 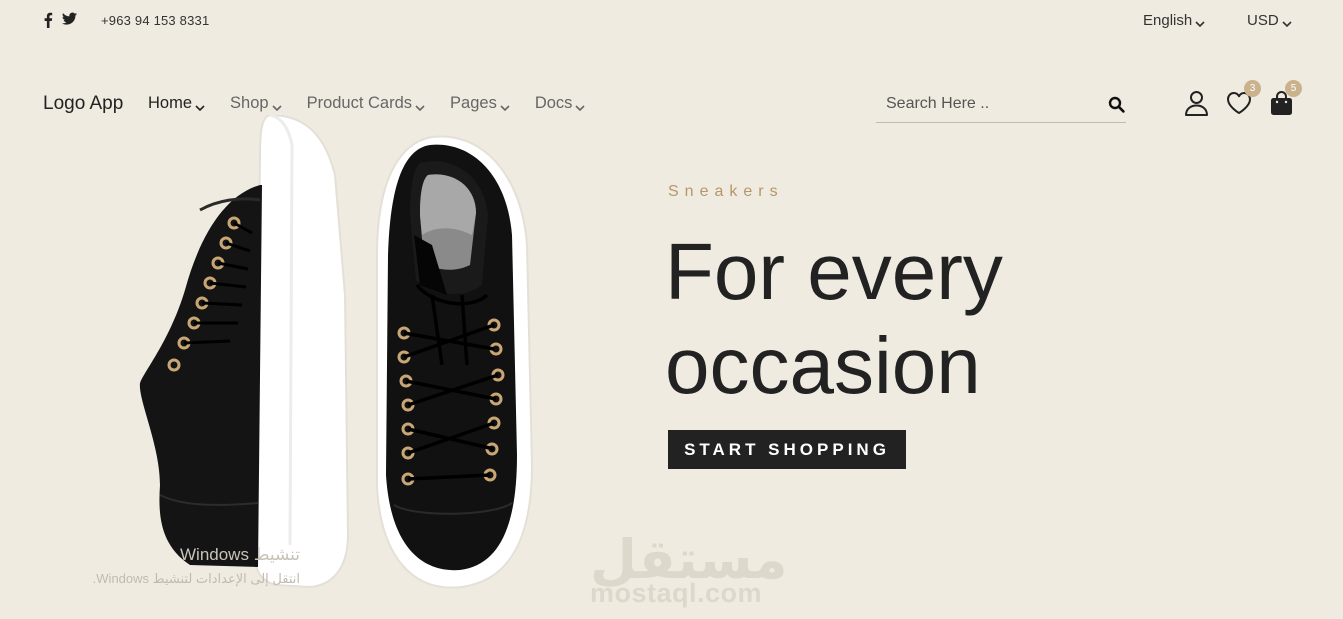 What do you see at coordinates (83, 104) in the screenshot?
I see `logo: Logo App` at bounding box center [83, 104].